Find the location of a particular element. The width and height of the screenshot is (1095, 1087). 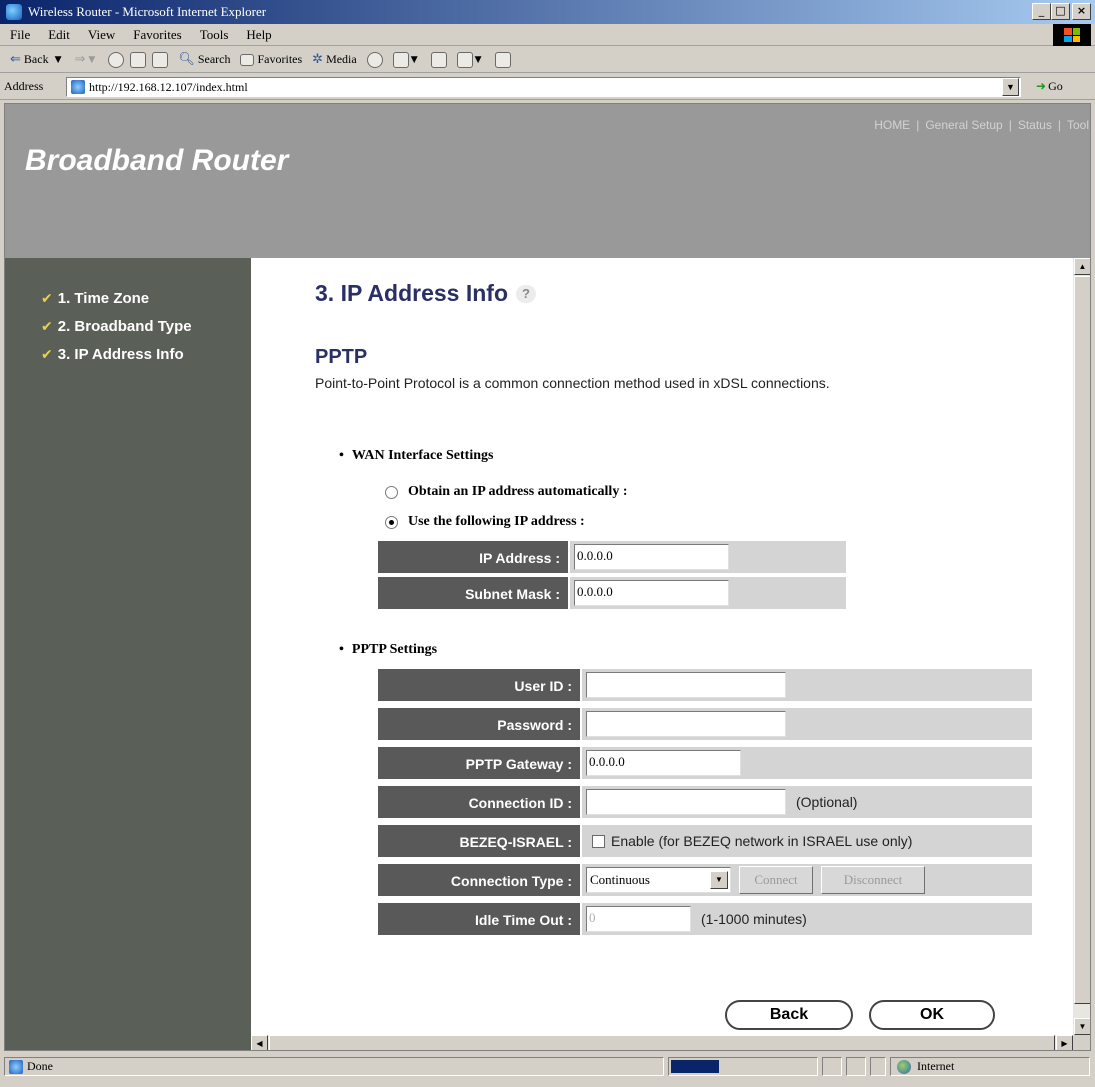

address-input: http://192.168.12.107/index.html is located at coordinates (543, 87).